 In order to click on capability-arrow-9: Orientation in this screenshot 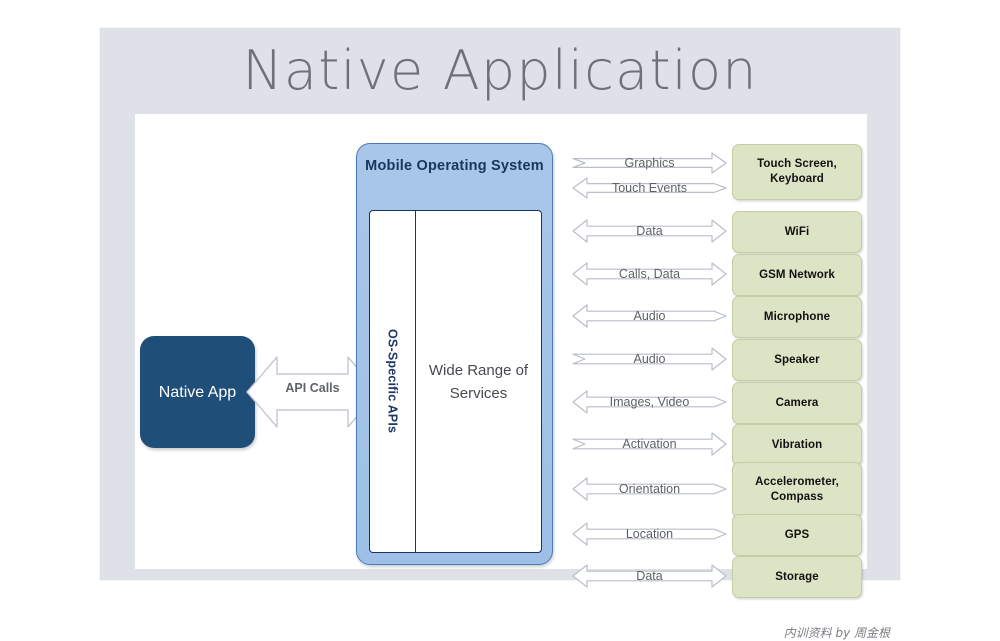, I will do `click(649, 489)`.